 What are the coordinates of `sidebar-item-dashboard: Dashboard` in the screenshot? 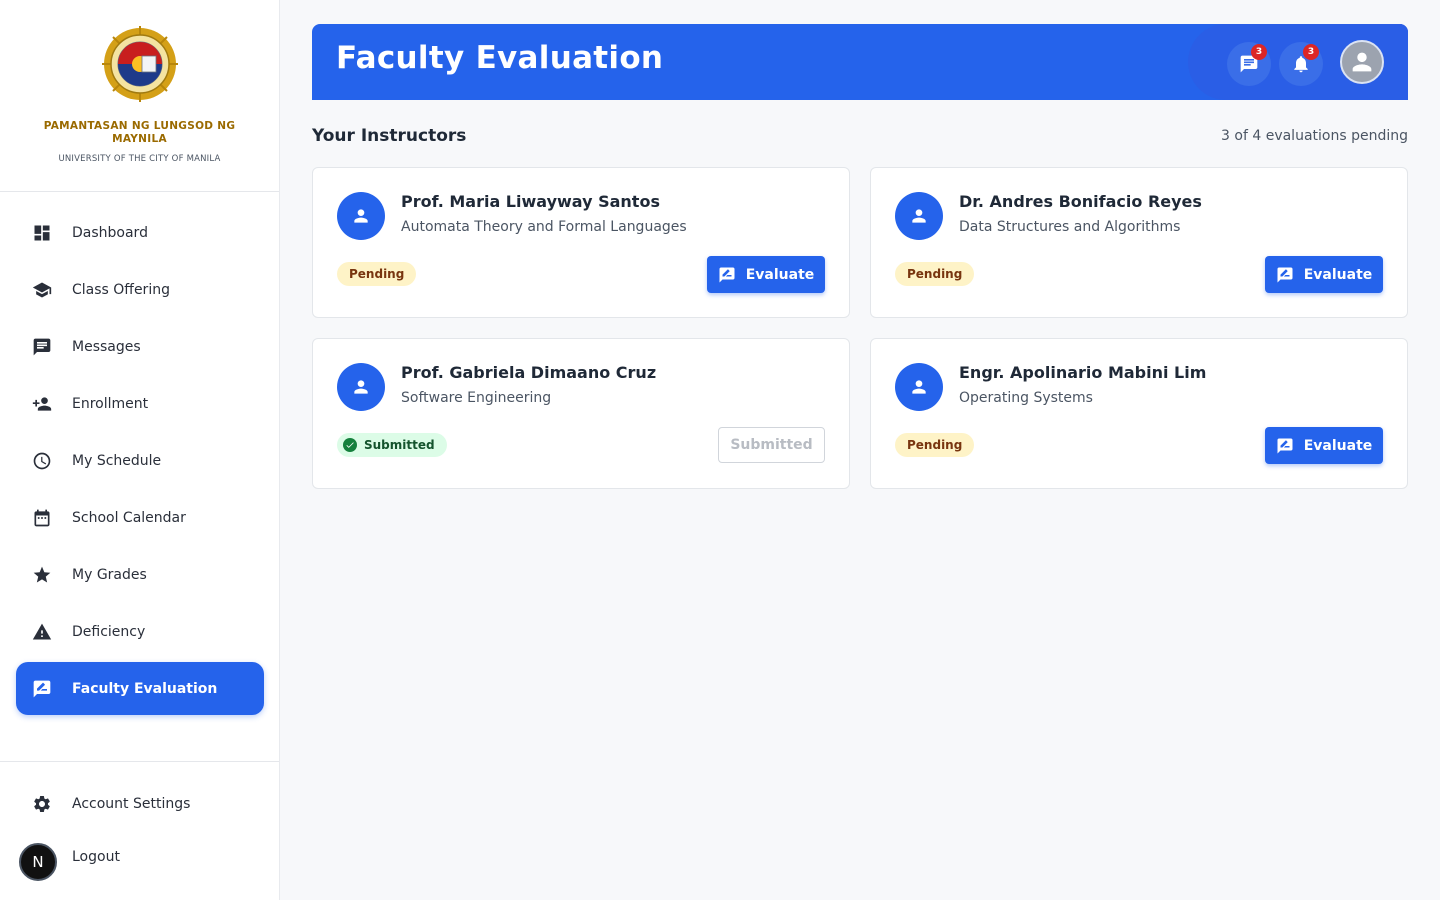 It's located at (140, 232).